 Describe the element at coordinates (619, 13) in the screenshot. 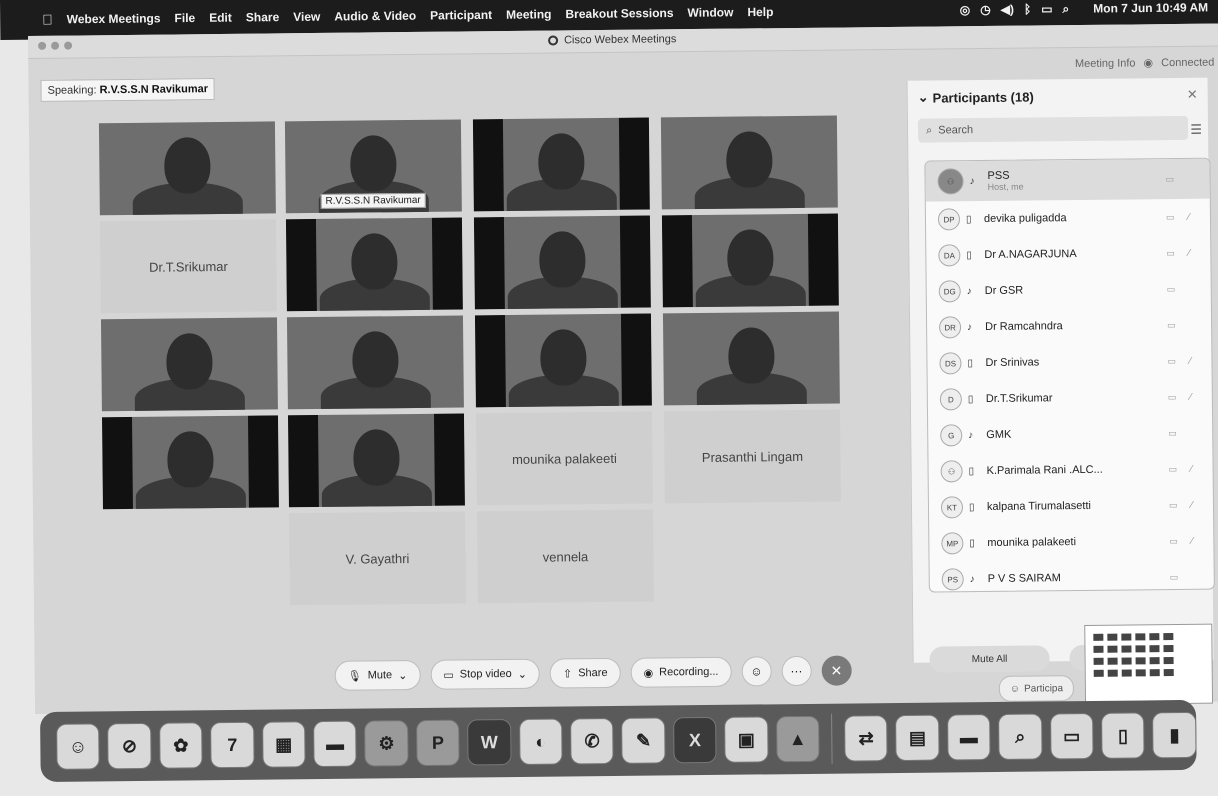

I see `menu-breakout-sessions: Breakout Sessions` at that location.